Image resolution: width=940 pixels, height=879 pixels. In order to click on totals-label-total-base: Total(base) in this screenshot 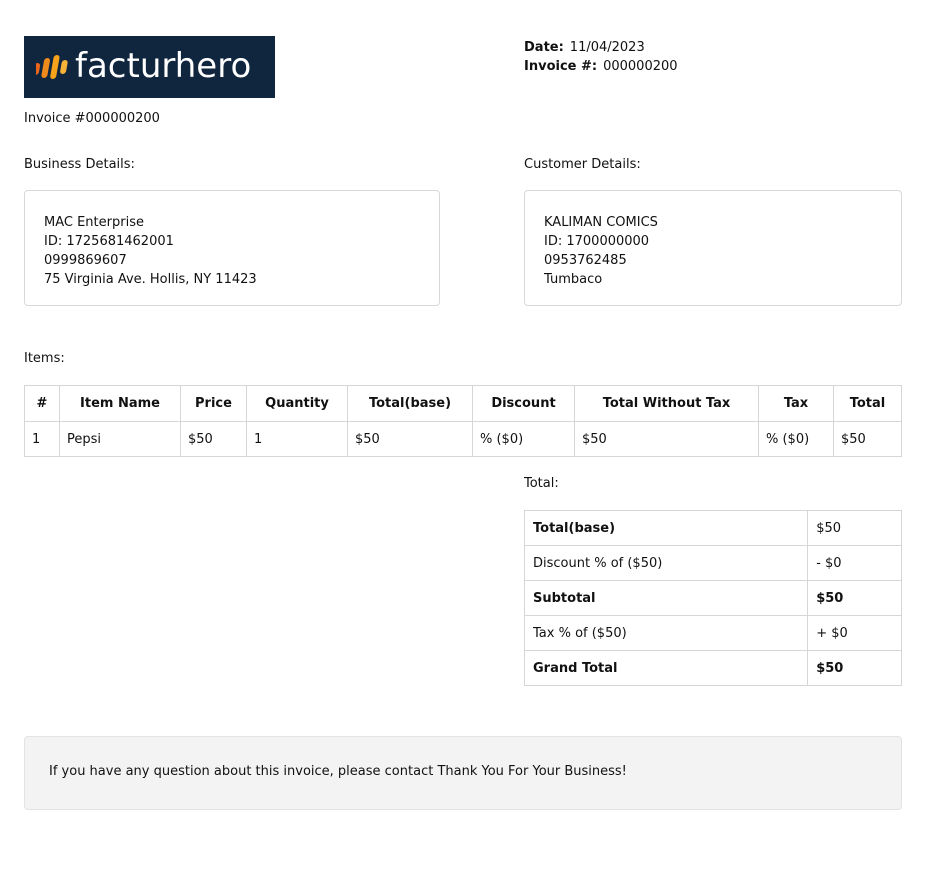, I will do `click(666, 528)`.